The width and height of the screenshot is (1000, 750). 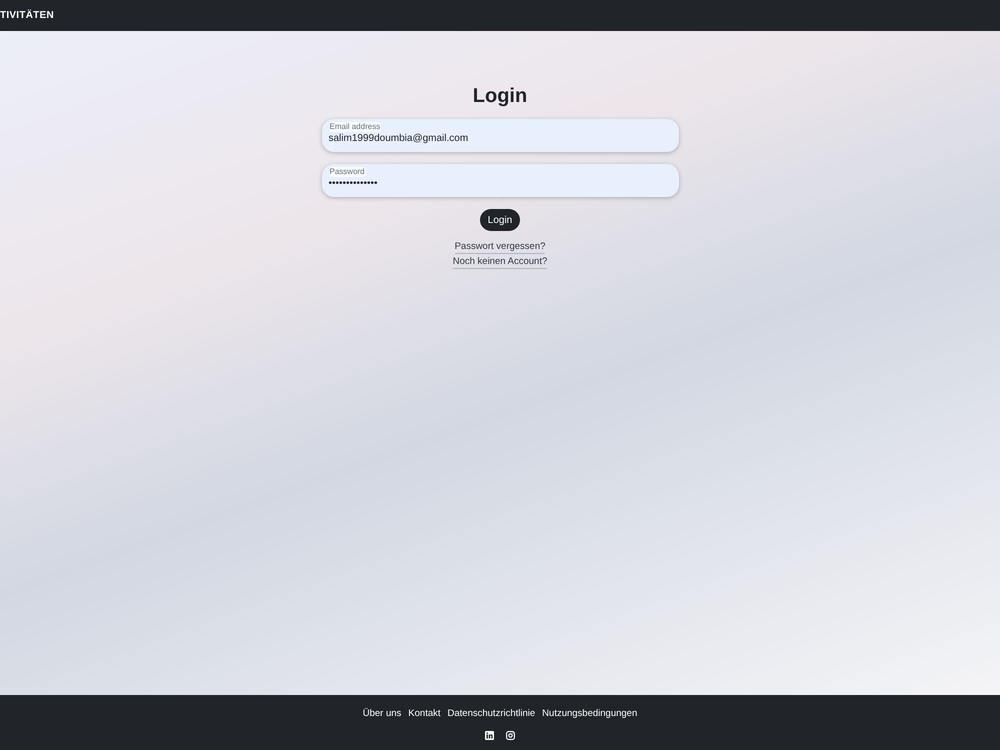 I want to click on footer-link: Nutzungsbedingungen, so click(x=590, y=714).